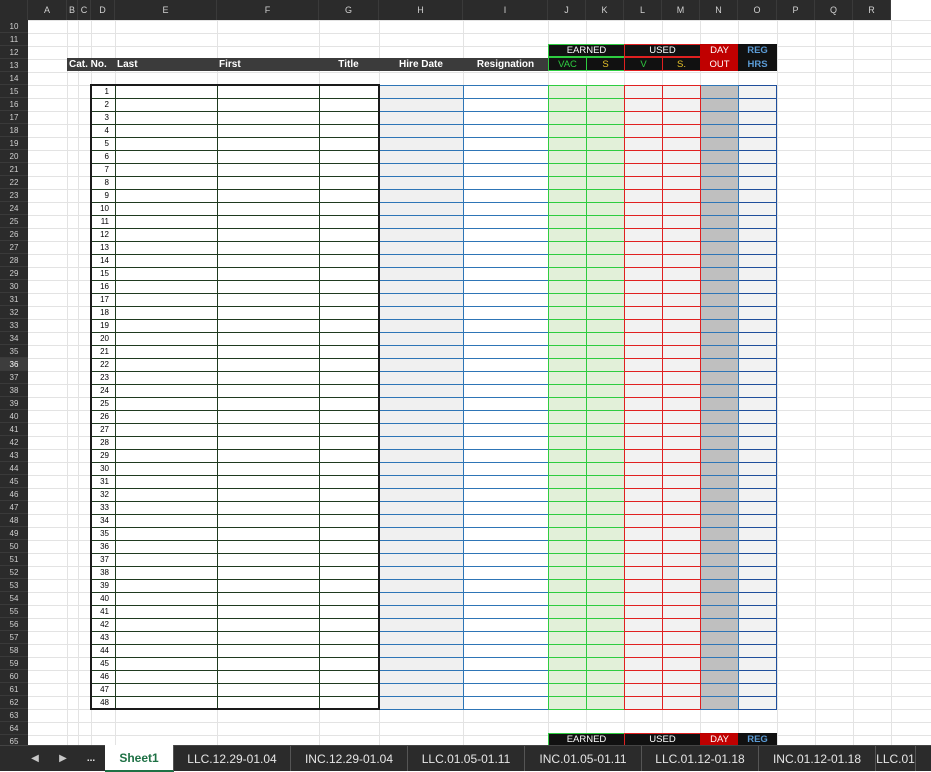  I want to click on gridline-h, so click(479, 722).